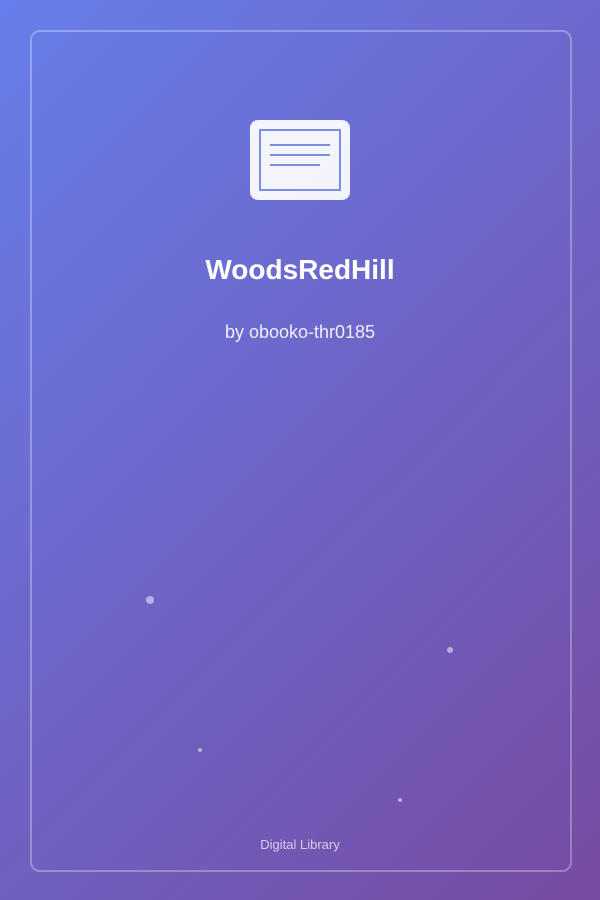  What do you see at coordinates (300, 844) in the screenshot?
I see `footer-label: Digital Library` at bounding box center [300, 844].